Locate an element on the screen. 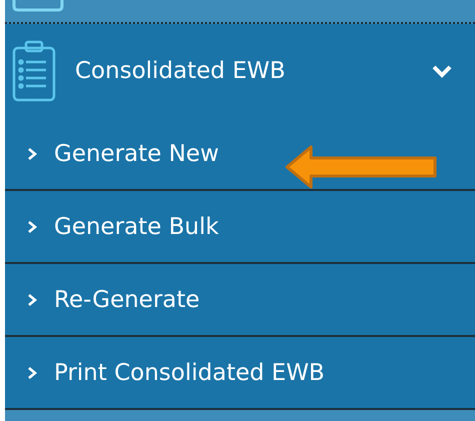  clipboard-icon is located at coordinates (34, 71).